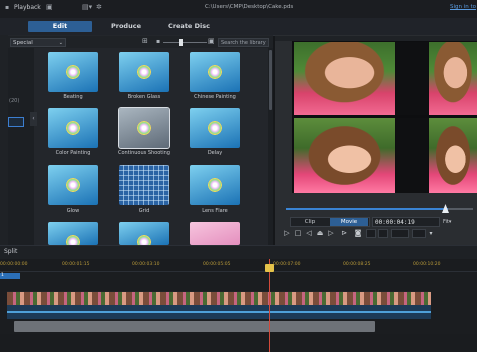 The height and width of the screenshot is (352, 477). What do you see at coordinates (14, 264) in the screenshot?
I see `ruler-tick-label: 00:00:00:00` at bounding box center [14, 264].